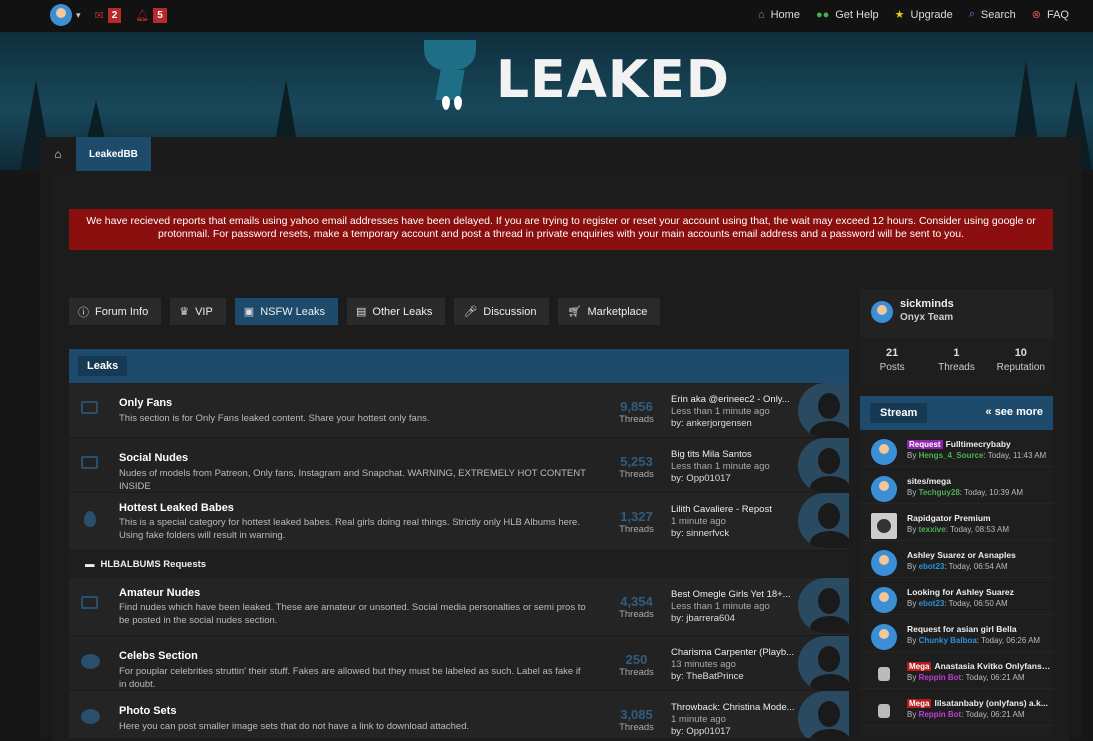 This screenshot has width=1093, height=741. What do you see at coordinates (78, 15) in the screenshot?
I see `chevron-down-icon: ▾` at bounding box center [78, 15].